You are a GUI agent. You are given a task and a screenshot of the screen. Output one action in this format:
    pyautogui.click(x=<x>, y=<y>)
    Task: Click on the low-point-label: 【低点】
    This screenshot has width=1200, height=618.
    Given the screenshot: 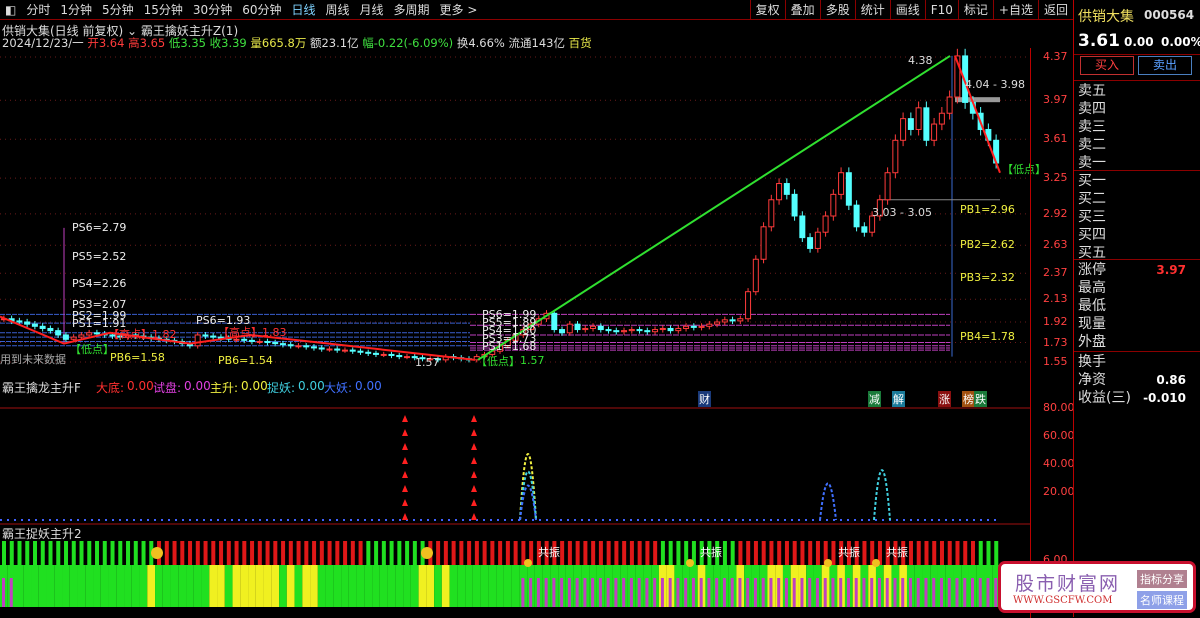 What is the action you would take?
    pyautogui.click(x=92, y=349)
    